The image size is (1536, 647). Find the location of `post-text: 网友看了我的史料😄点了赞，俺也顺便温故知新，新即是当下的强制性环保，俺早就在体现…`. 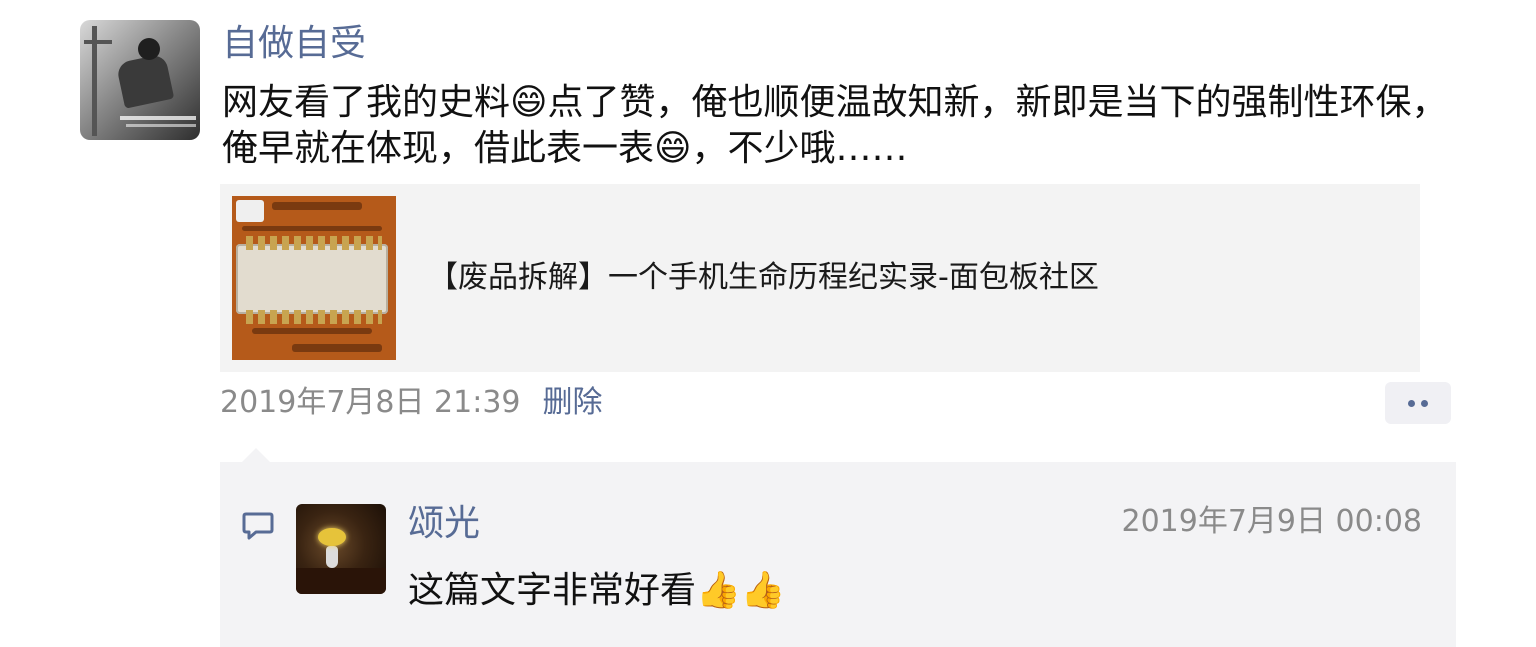

post-text: 网友看了我的史料😄点了赞，俺也顺便温故知新，新即是当下的强制性环保，俺早就在体现… is located at coordinates (835, 125).